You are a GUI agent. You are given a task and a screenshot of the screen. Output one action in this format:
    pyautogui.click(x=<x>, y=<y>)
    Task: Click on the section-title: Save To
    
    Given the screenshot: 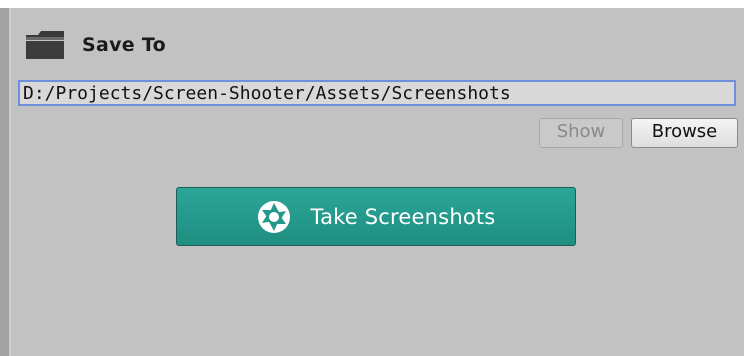 What is the action you would take?
    pyautogui.click(x=124, y=45)
    